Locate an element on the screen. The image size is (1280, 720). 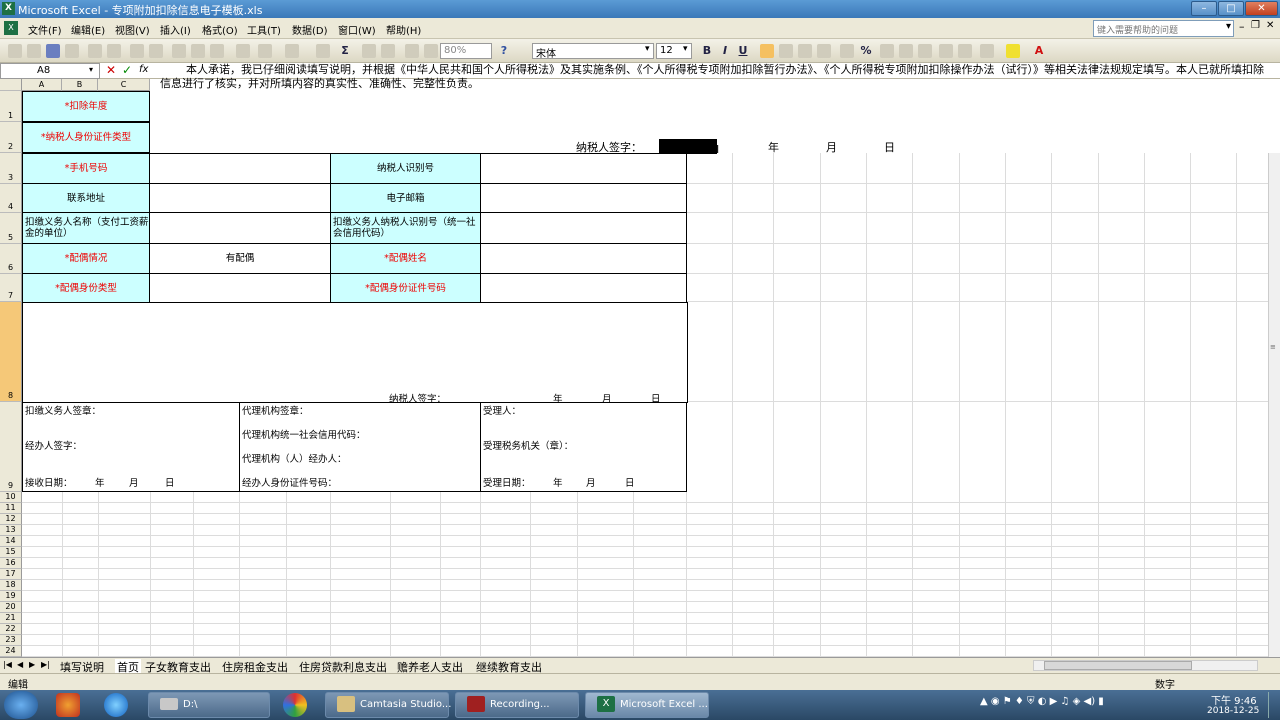
column-header-a: A is located at coordinates (42, 85).